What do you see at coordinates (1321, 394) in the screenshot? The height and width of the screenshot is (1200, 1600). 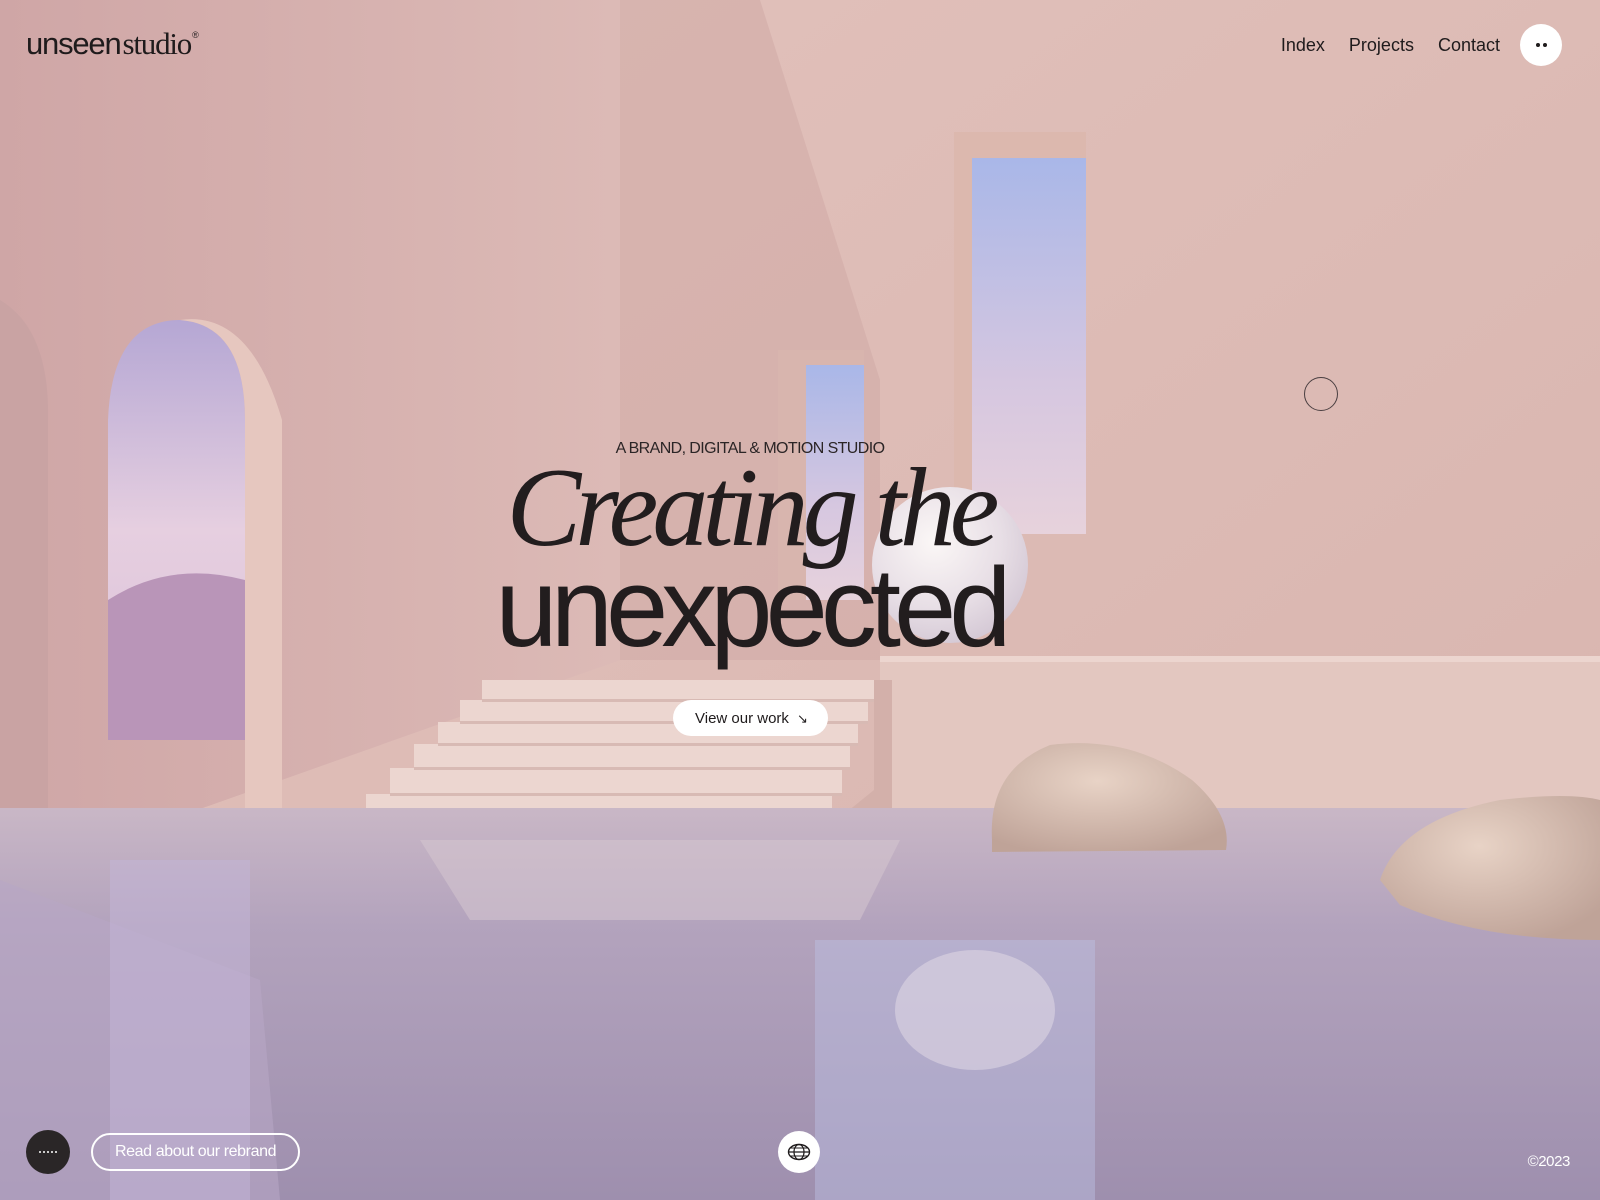 I see `cursor-circle` at bounding box center [1321, 394].